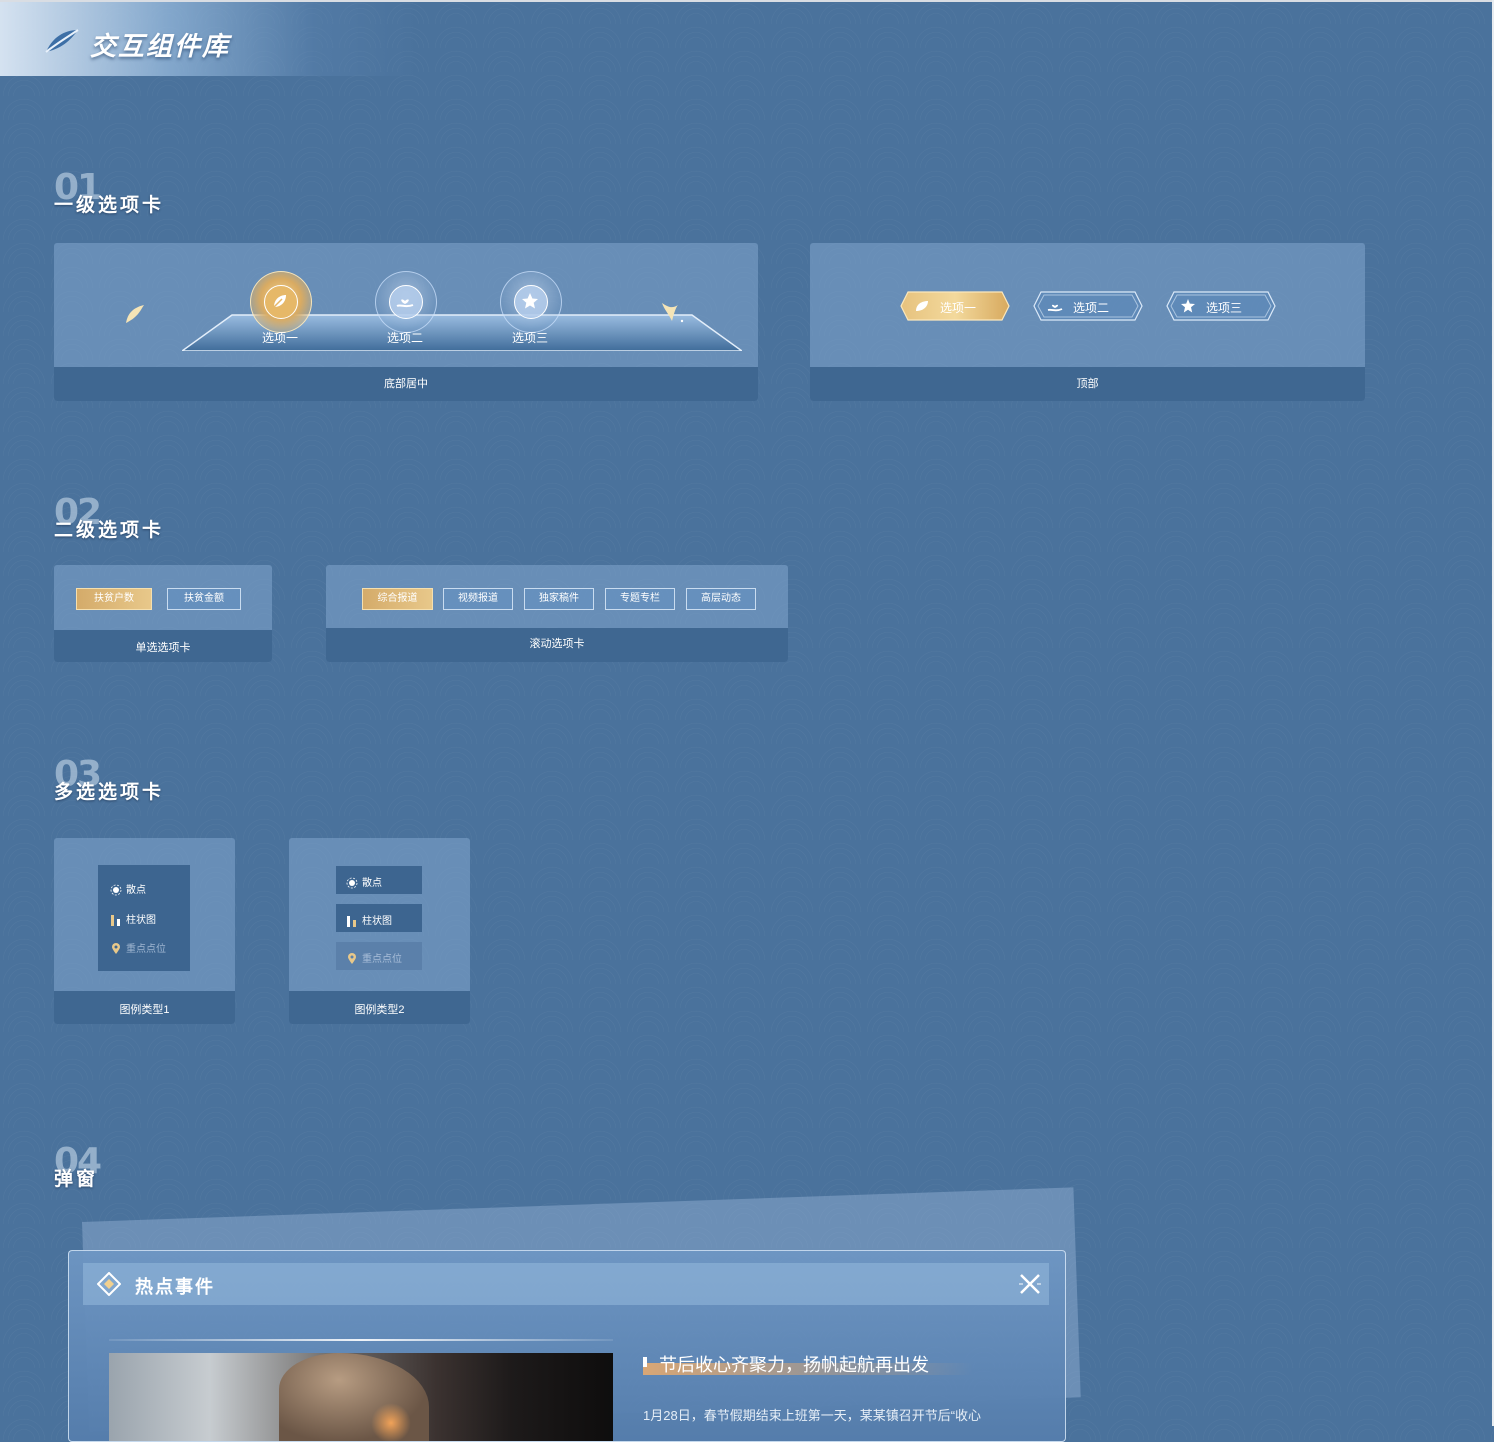 This screenshot has height=1442, width=1494. I want to click on single-tab-1: 扶贫户数, so click(114, 599).